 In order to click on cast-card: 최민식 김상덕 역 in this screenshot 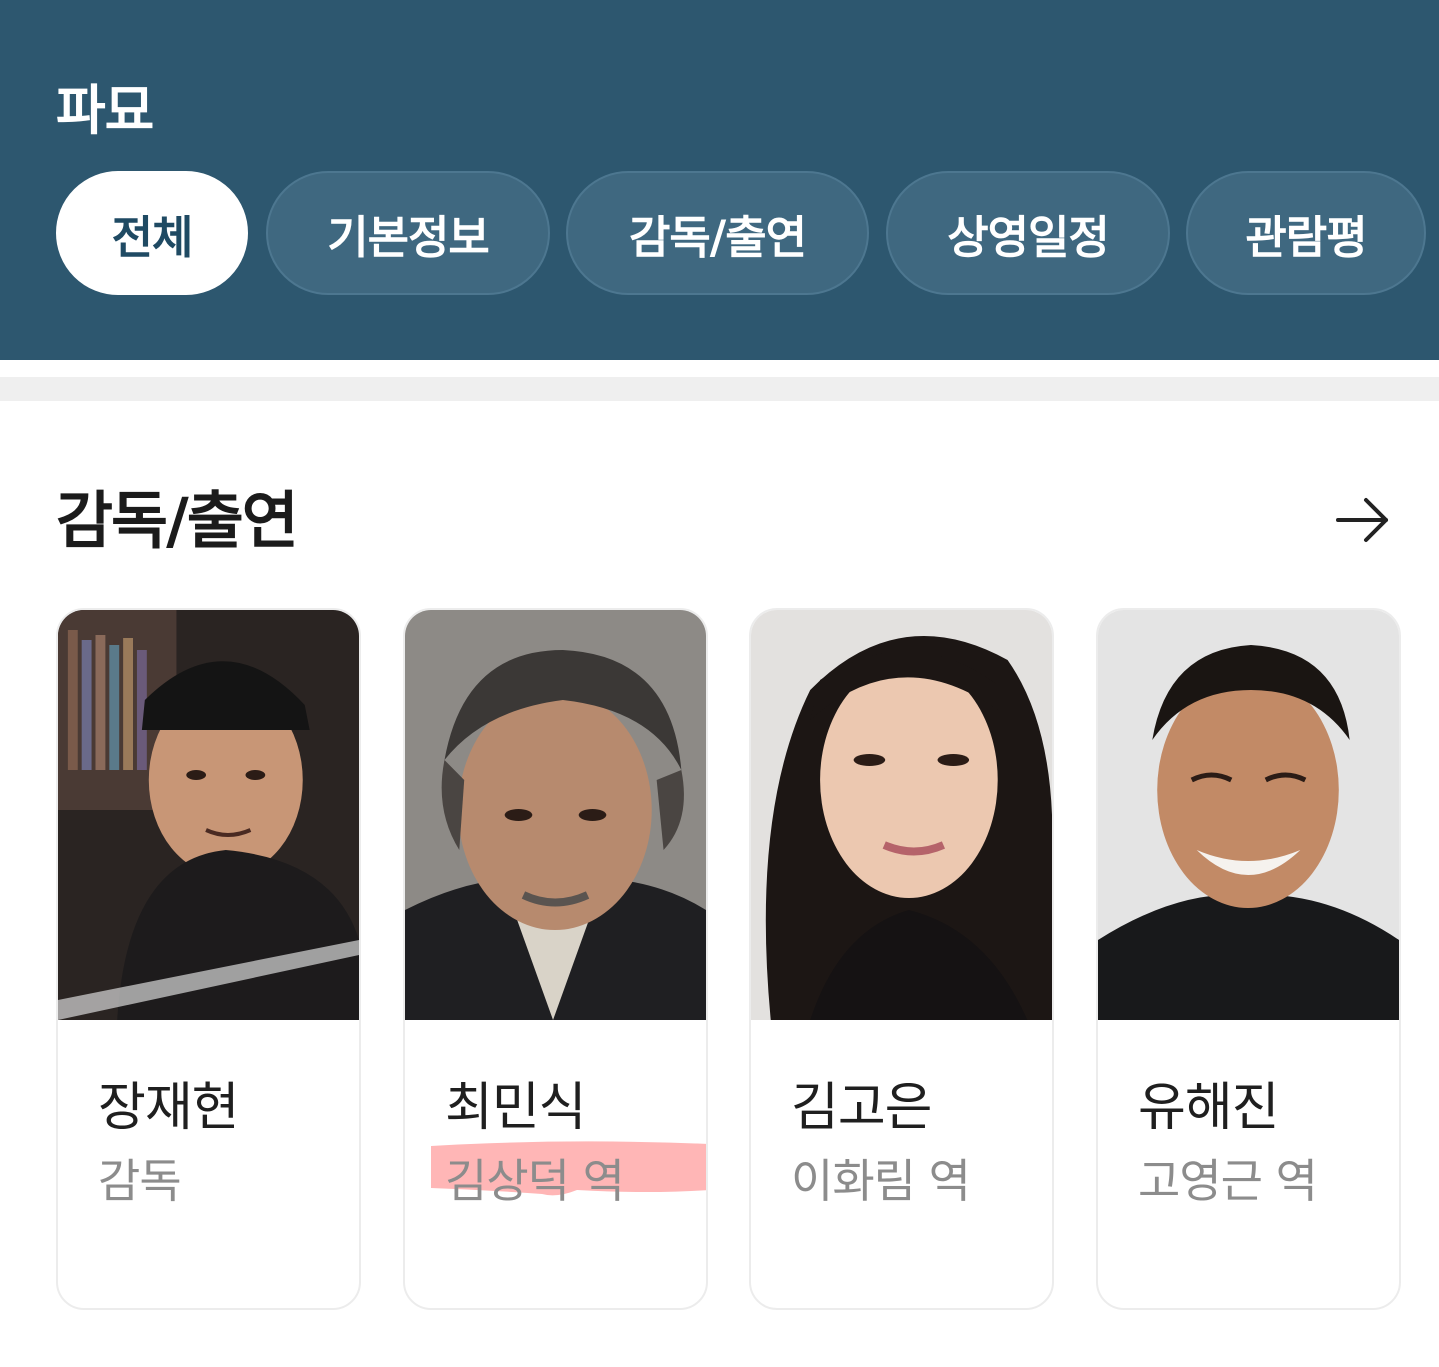, I will do `click(555, 959)`.